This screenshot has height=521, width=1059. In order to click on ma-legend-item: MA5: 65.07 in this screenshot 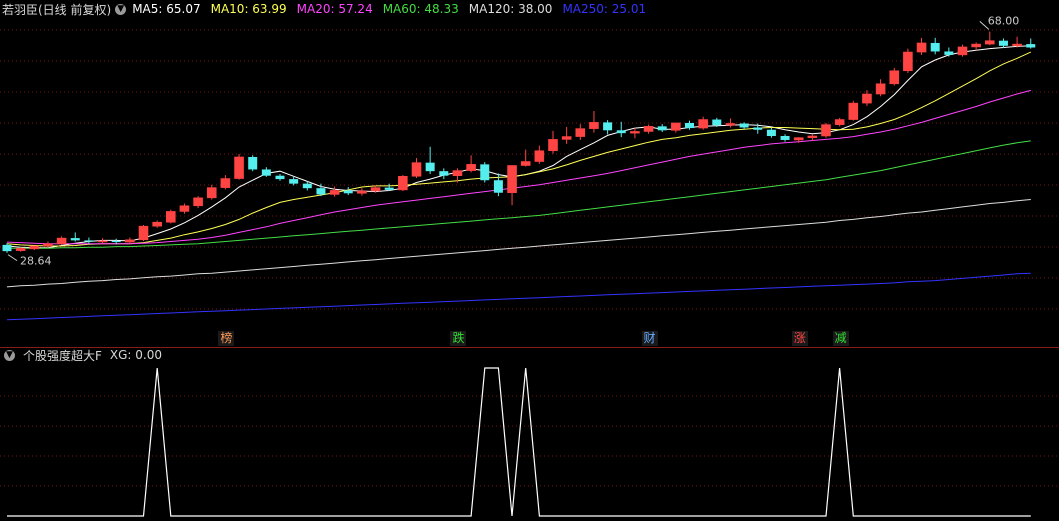, I will do `click(166, 9)`.